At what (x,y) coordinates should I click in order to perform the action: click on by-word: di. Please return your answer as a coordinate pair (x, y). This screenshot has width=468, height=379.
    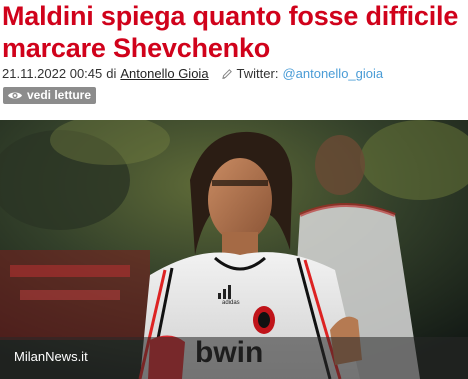
    Looking at the image, I should click on (111, 73).